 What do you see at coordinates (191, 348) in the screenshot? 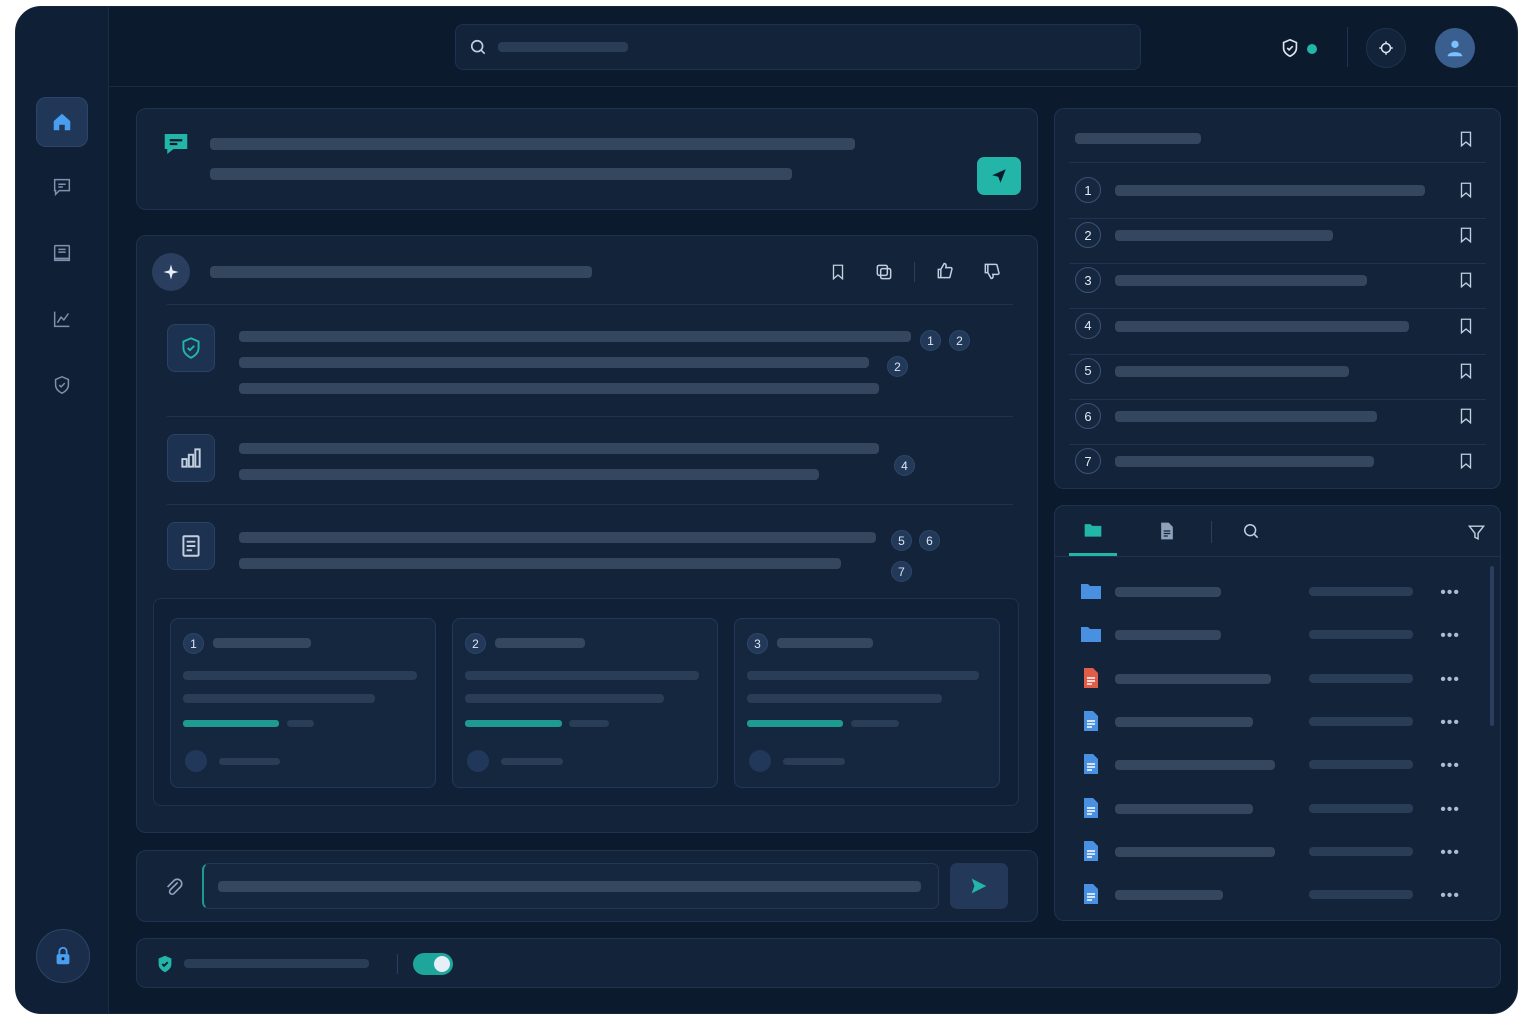
I see `point-icon-shield` at bounding box center [191, 348].